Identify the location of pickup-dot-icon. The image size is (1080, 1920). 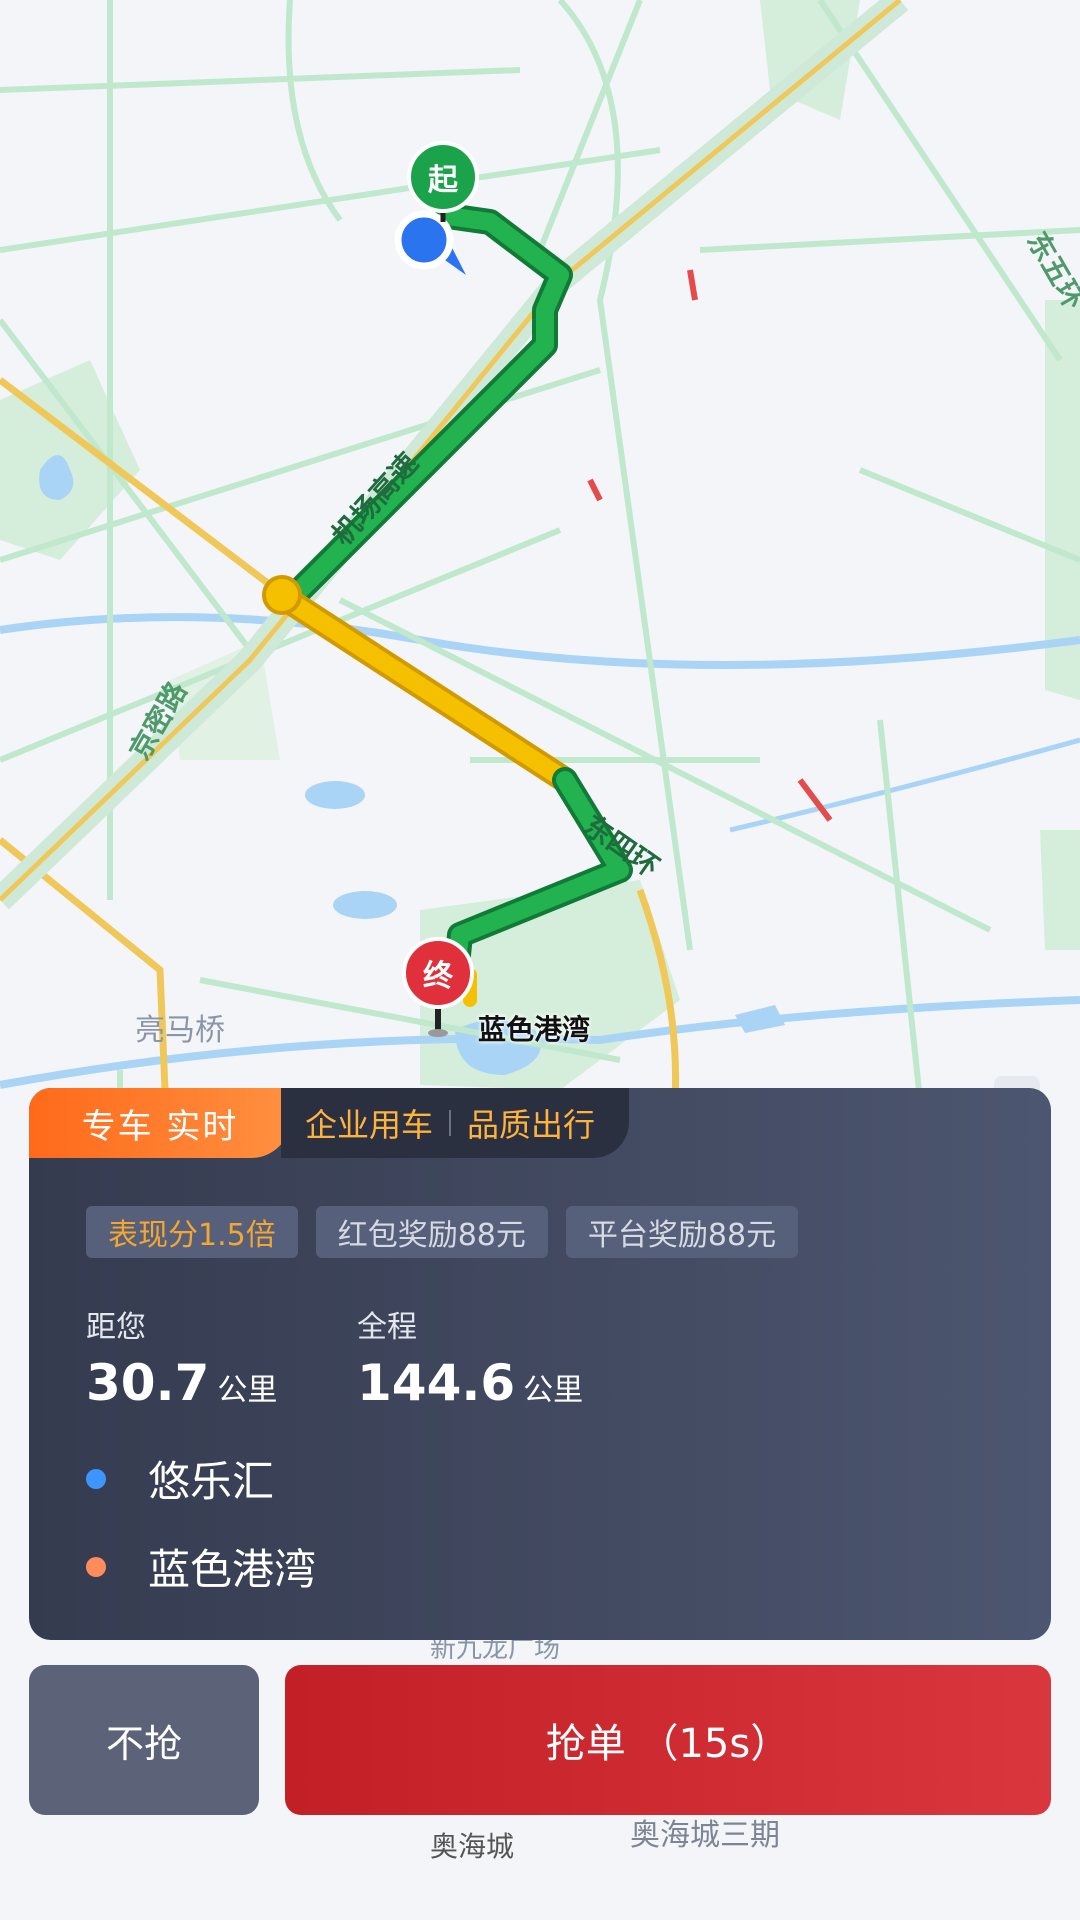
(96, 1478).